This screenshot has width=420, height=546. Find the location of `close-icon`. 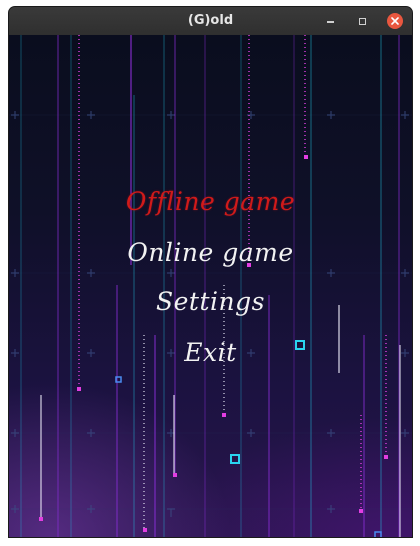

close-icon is located at coordinates (395, 21).